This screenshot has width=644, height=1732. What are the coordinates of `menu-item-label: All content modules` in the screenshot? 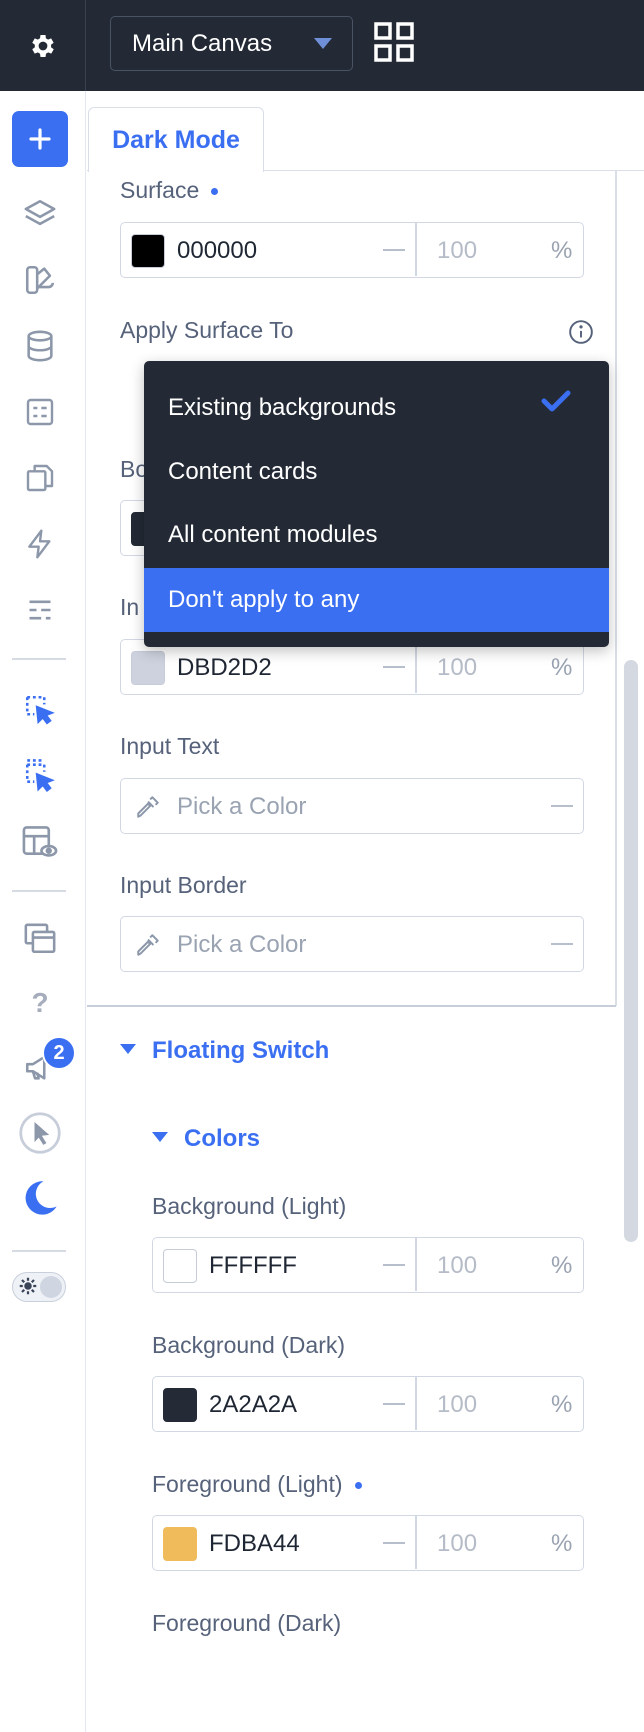 It's located at (273, 534).